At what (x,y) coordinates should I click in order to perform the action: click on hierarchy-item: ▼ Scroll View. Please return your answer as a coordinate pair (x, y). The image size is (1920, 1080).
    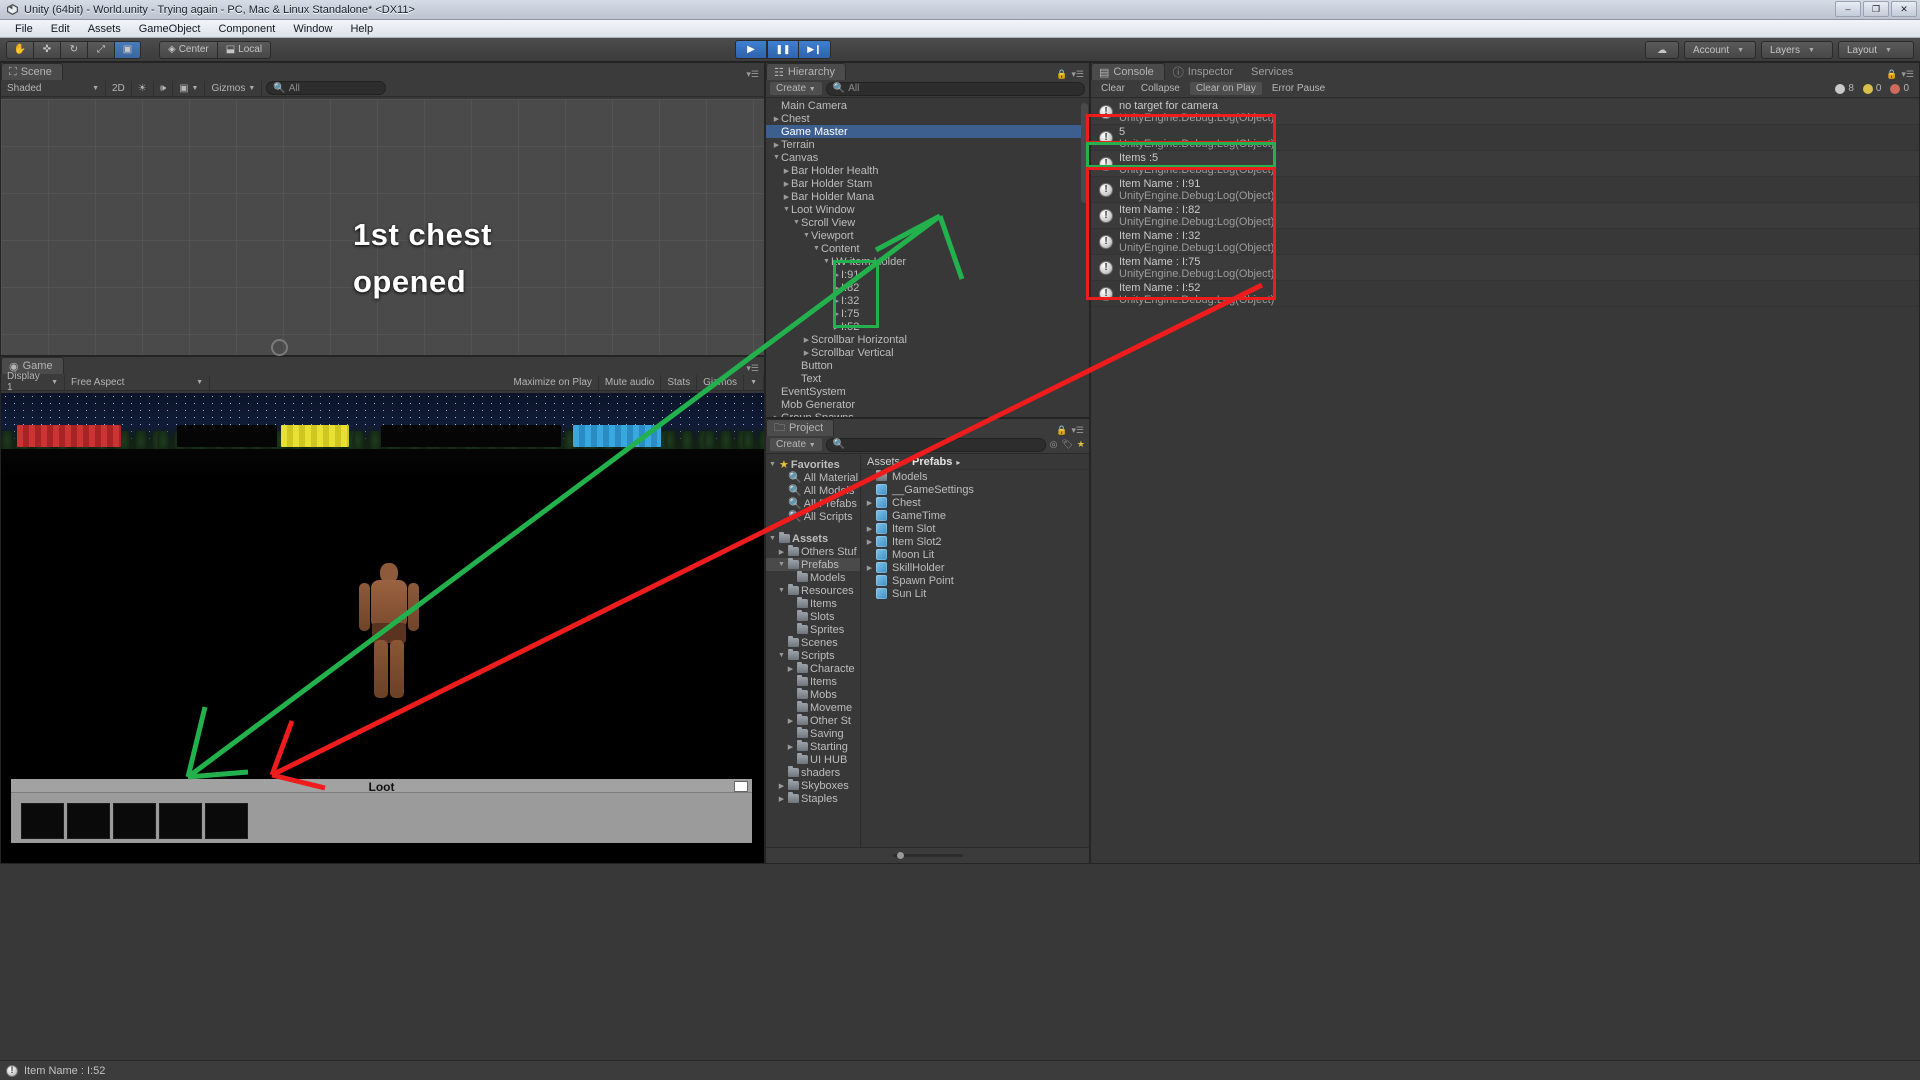
    Looking at the image, I should click on (927, 222).